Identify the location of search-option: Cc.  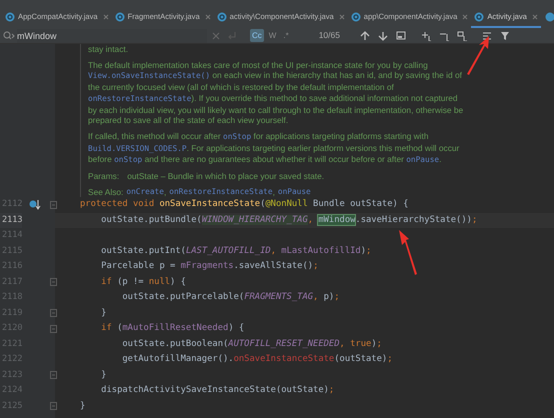
(257, 35).